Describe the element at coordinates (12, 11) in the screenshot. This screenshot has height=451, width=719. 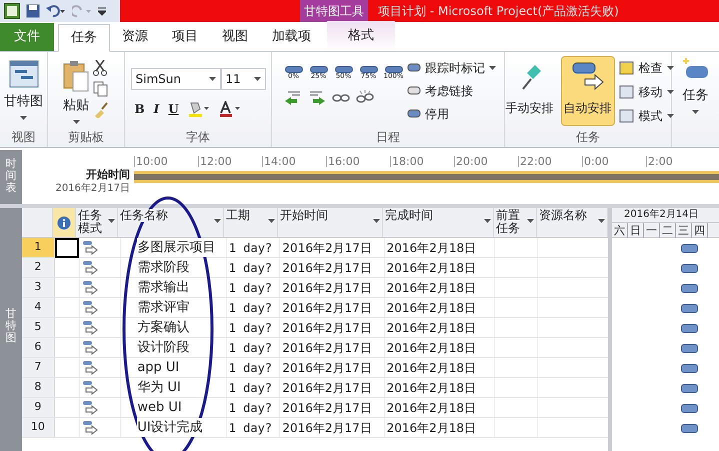
I see `app-logo-icon` at that location.